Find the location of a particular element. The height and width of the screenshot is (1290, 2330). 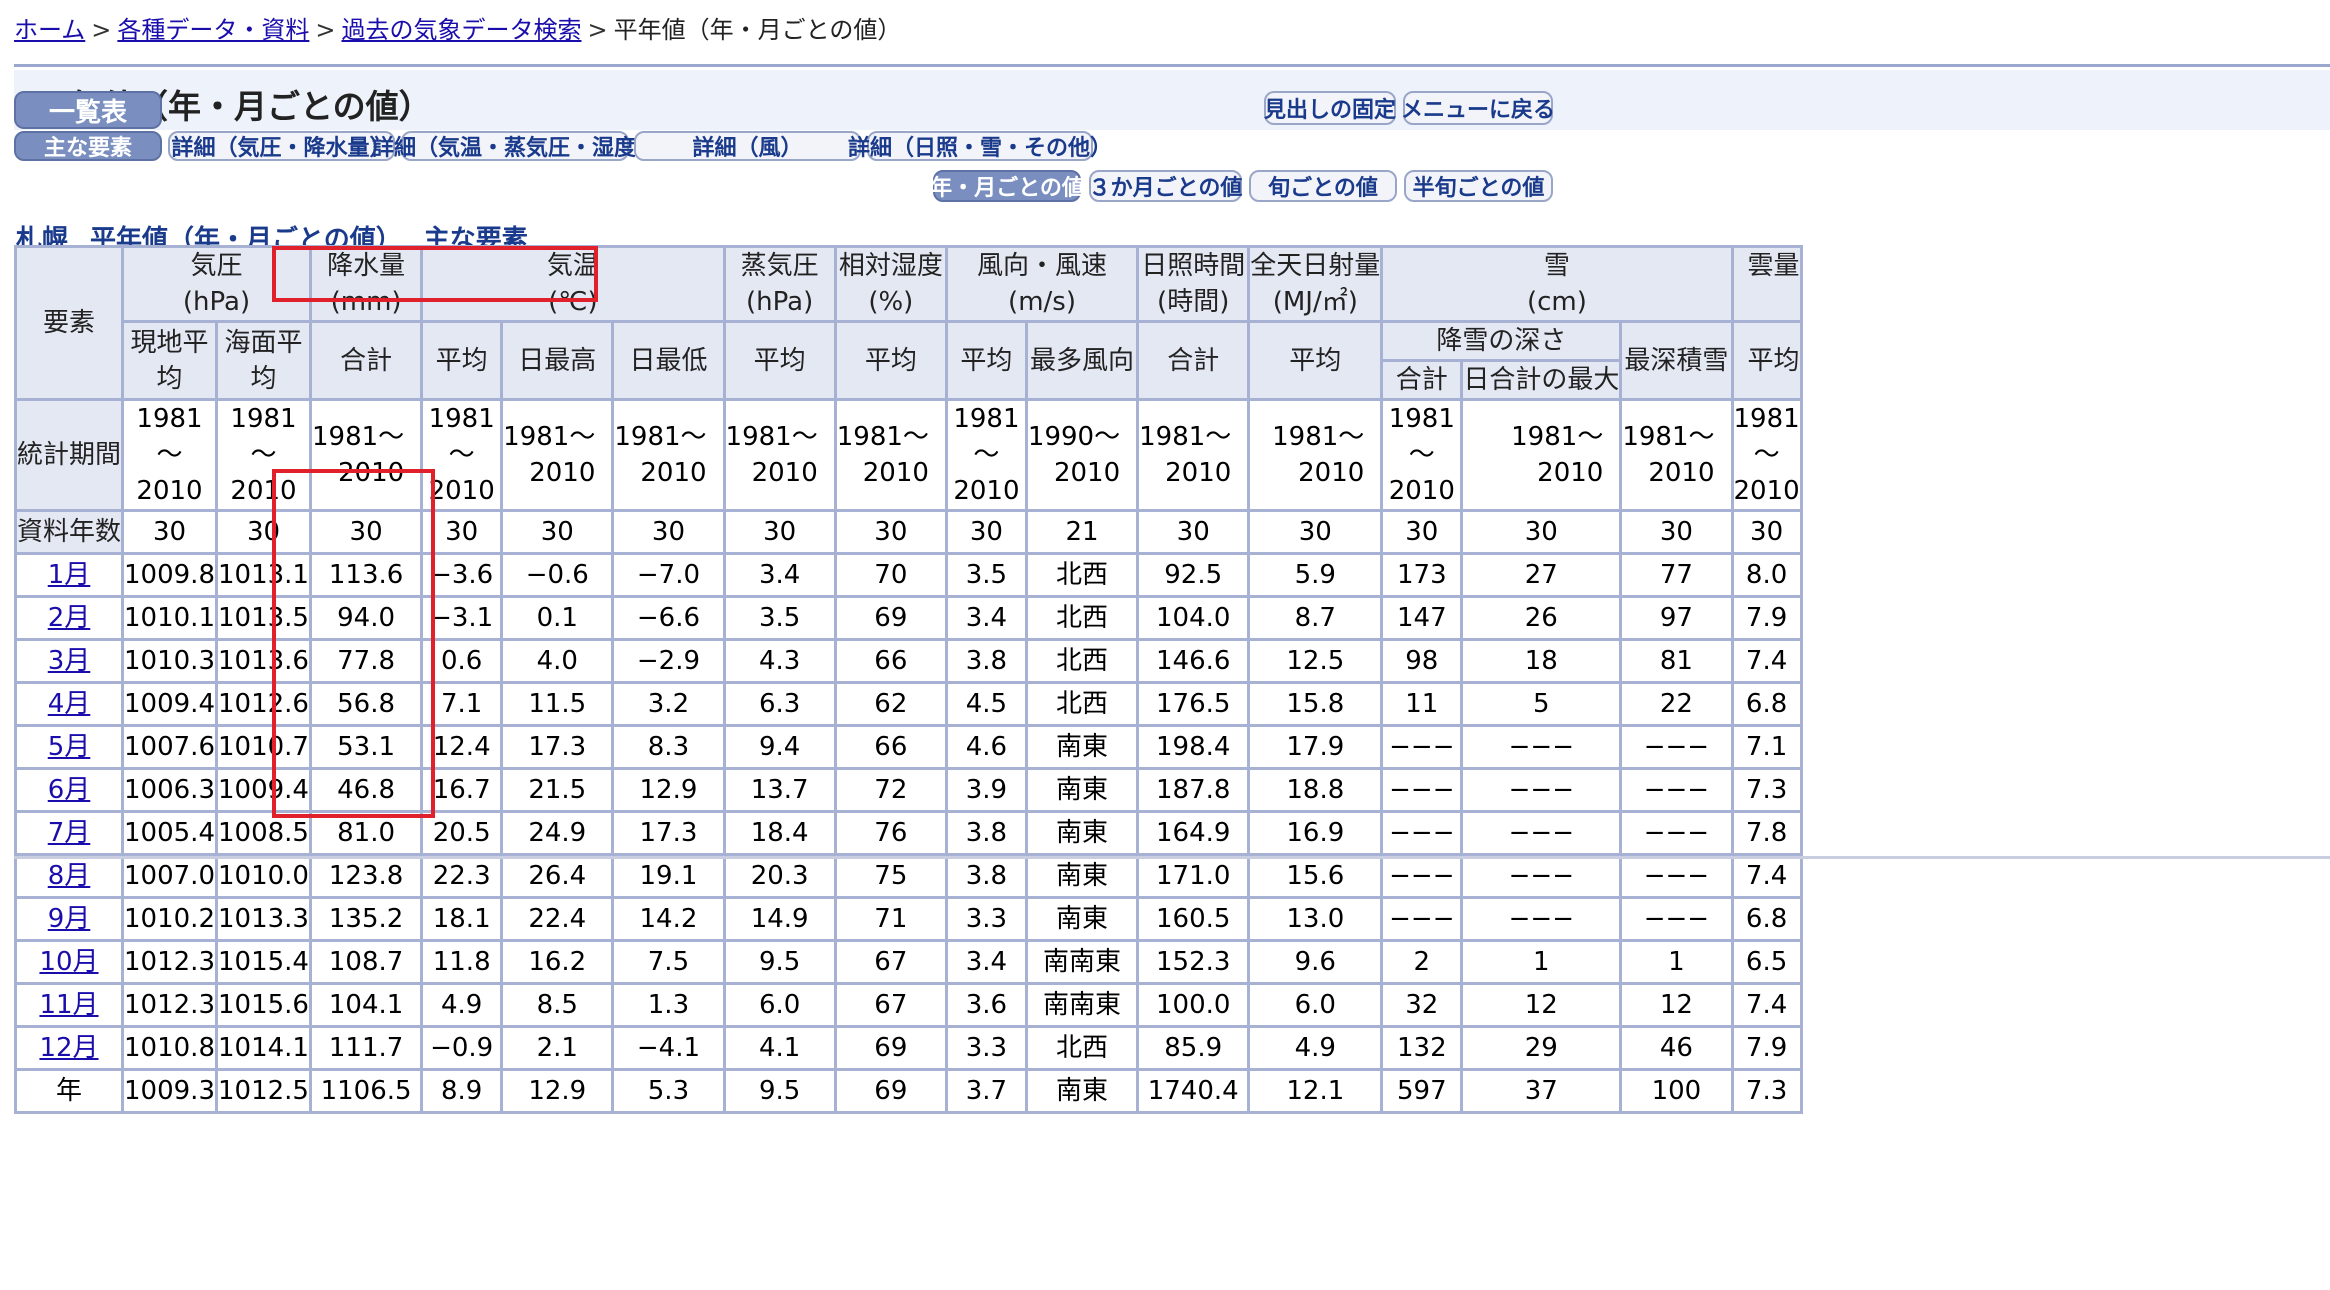

header-vapor-avg: 平均 is located at coordinates (779, 360).